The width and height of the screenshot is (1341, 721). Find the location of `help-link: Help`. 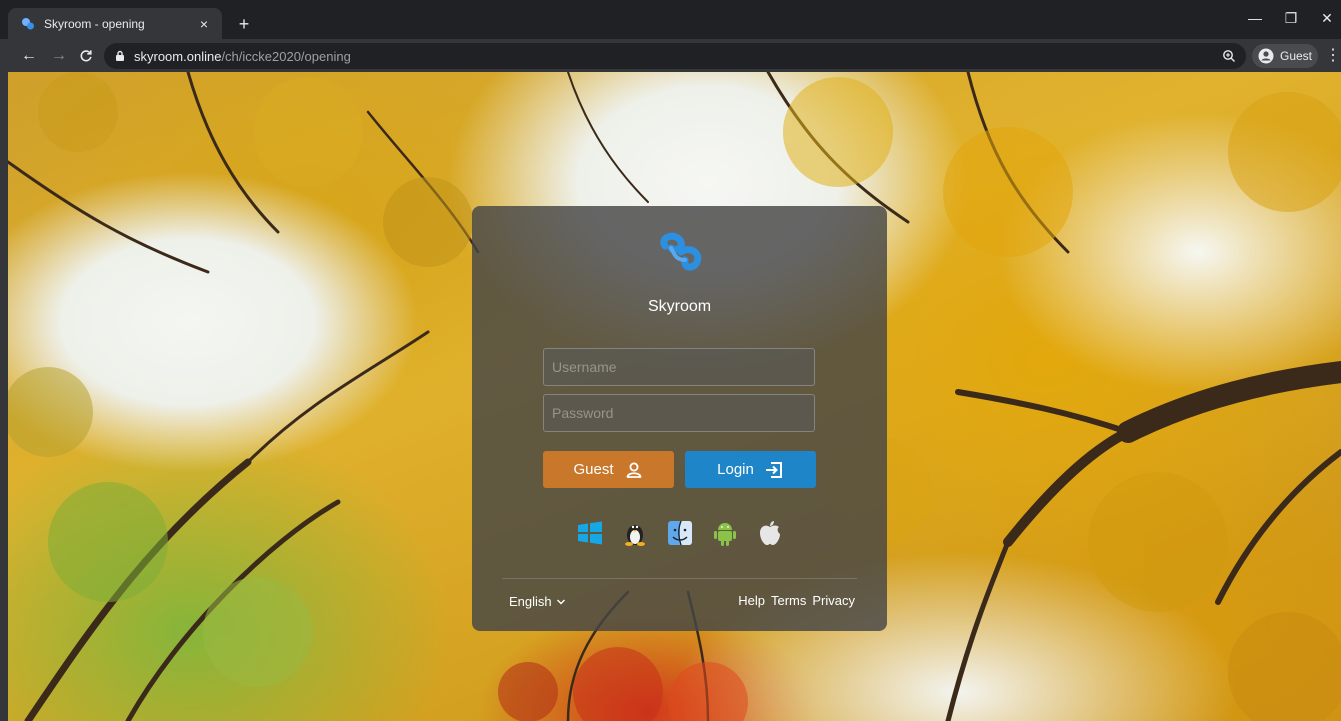

help-link: Help is located at coordinates (751, 600).